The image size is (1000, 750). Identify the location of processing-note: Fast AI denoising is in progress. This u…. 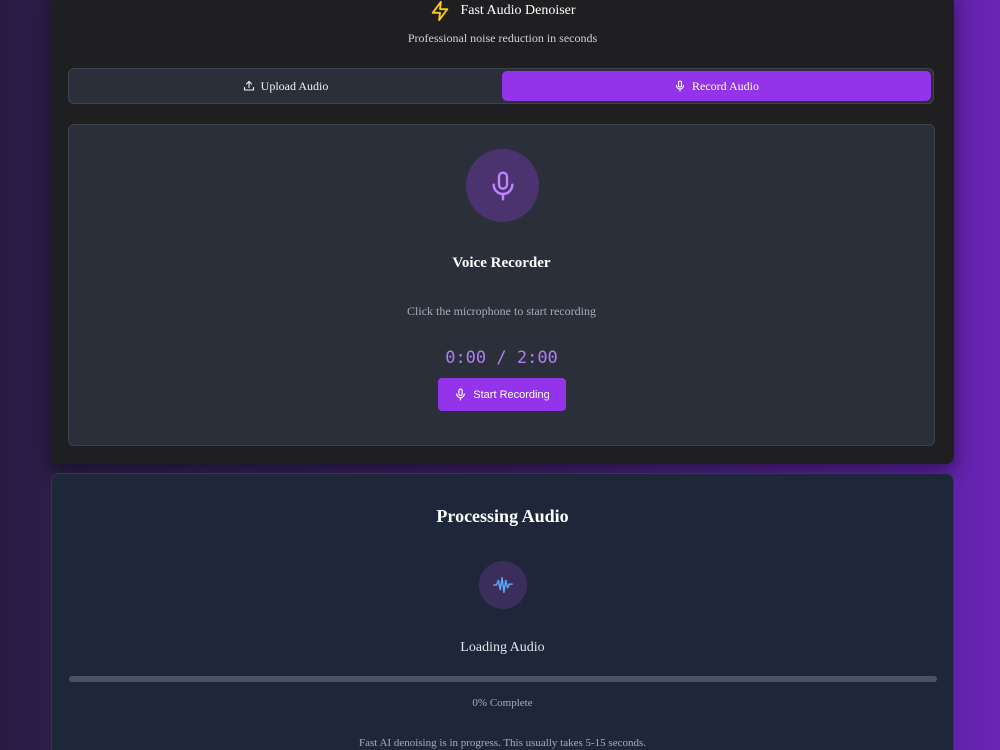
(502, 743).